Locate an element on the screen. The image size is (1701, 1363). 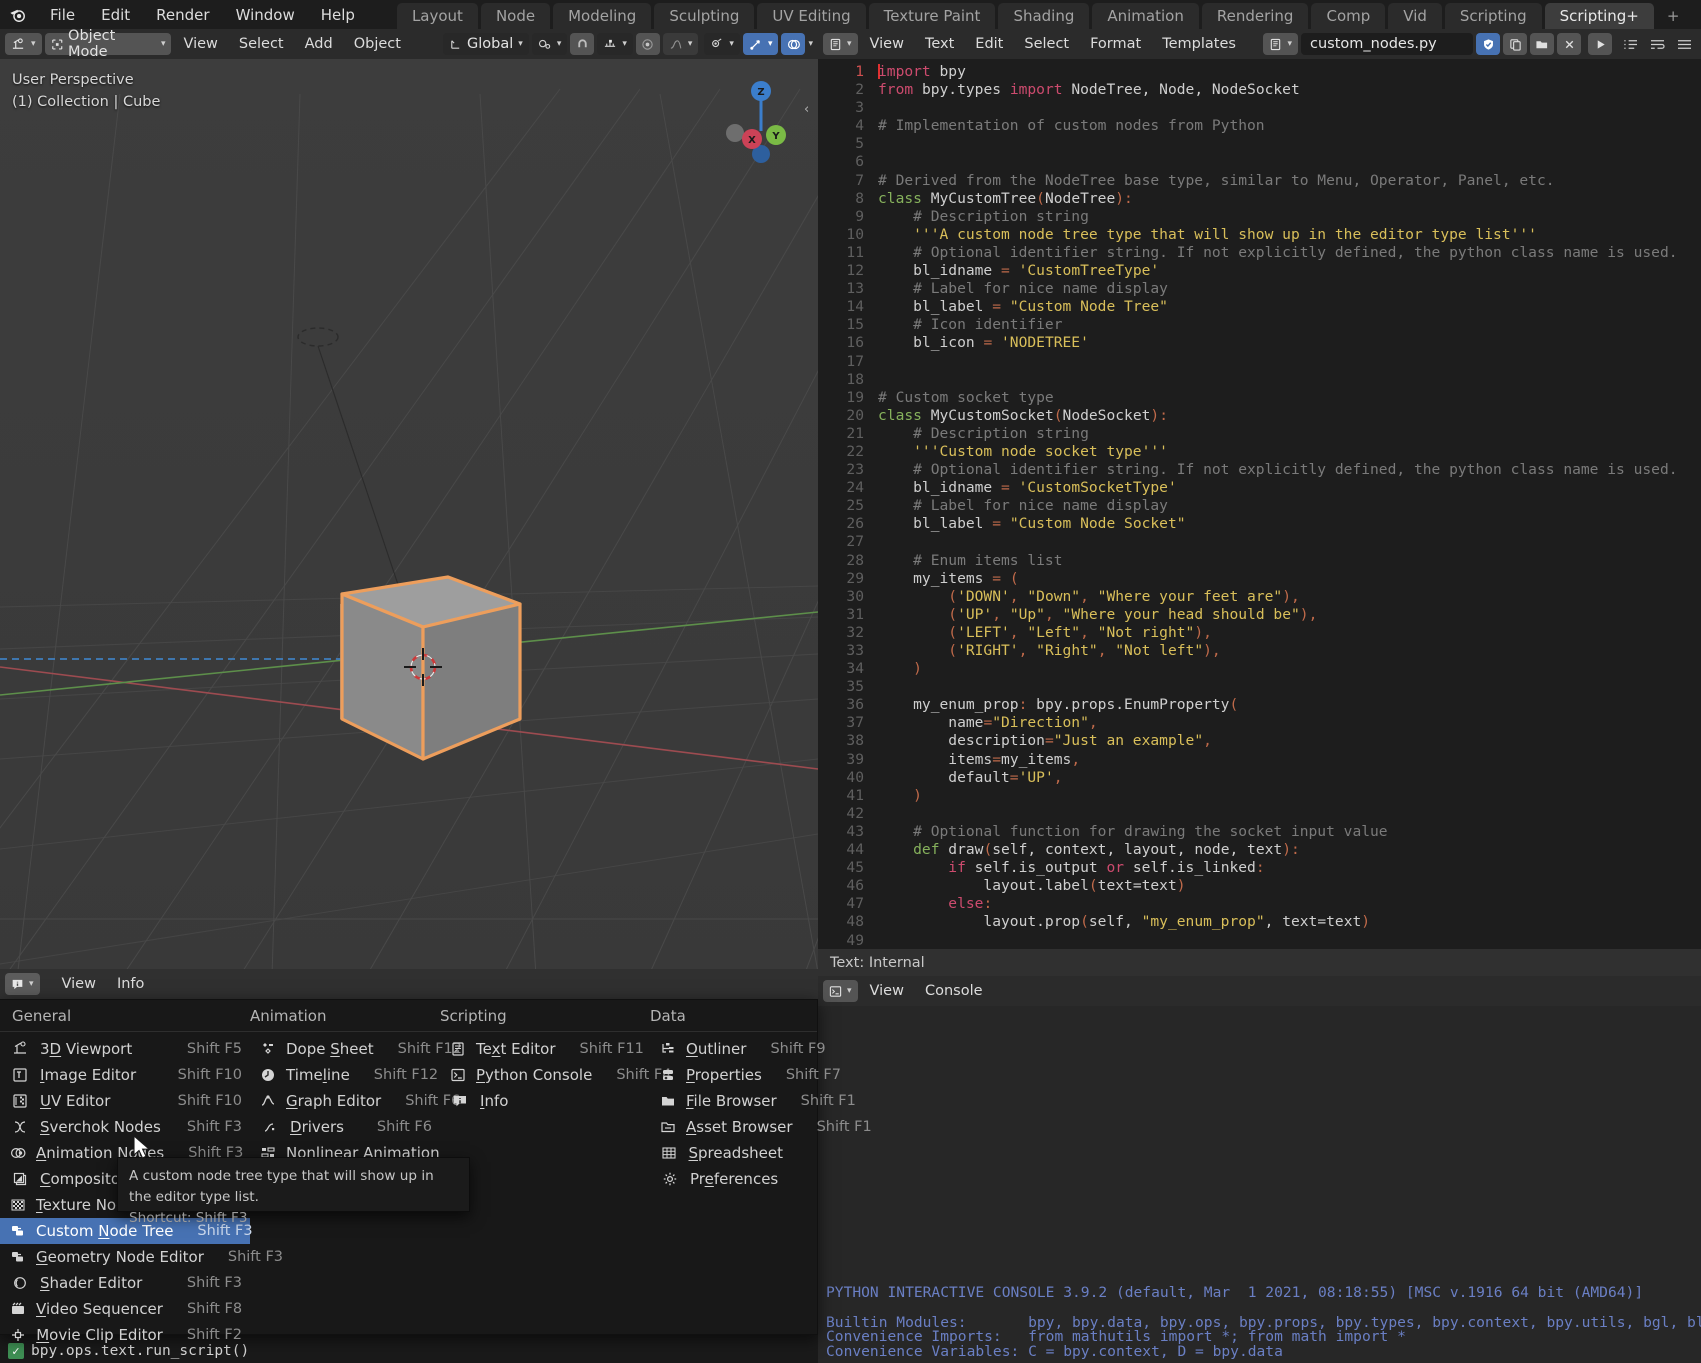
editor-type-item-spreadsheet: Spreadsheet is located at coordinates (732, 1153).